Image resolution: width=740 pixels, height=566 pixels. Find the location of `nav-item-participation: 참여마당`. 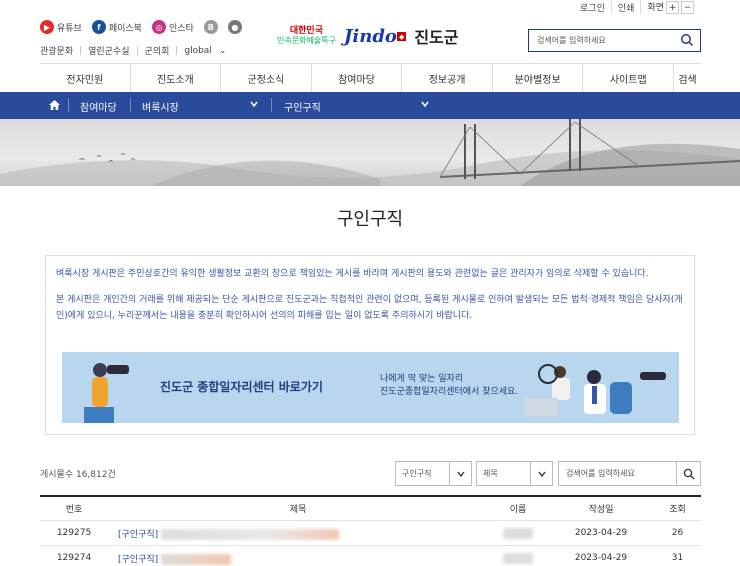

nav-item-participation: 참여마당 is located at coordinates (356, 78).